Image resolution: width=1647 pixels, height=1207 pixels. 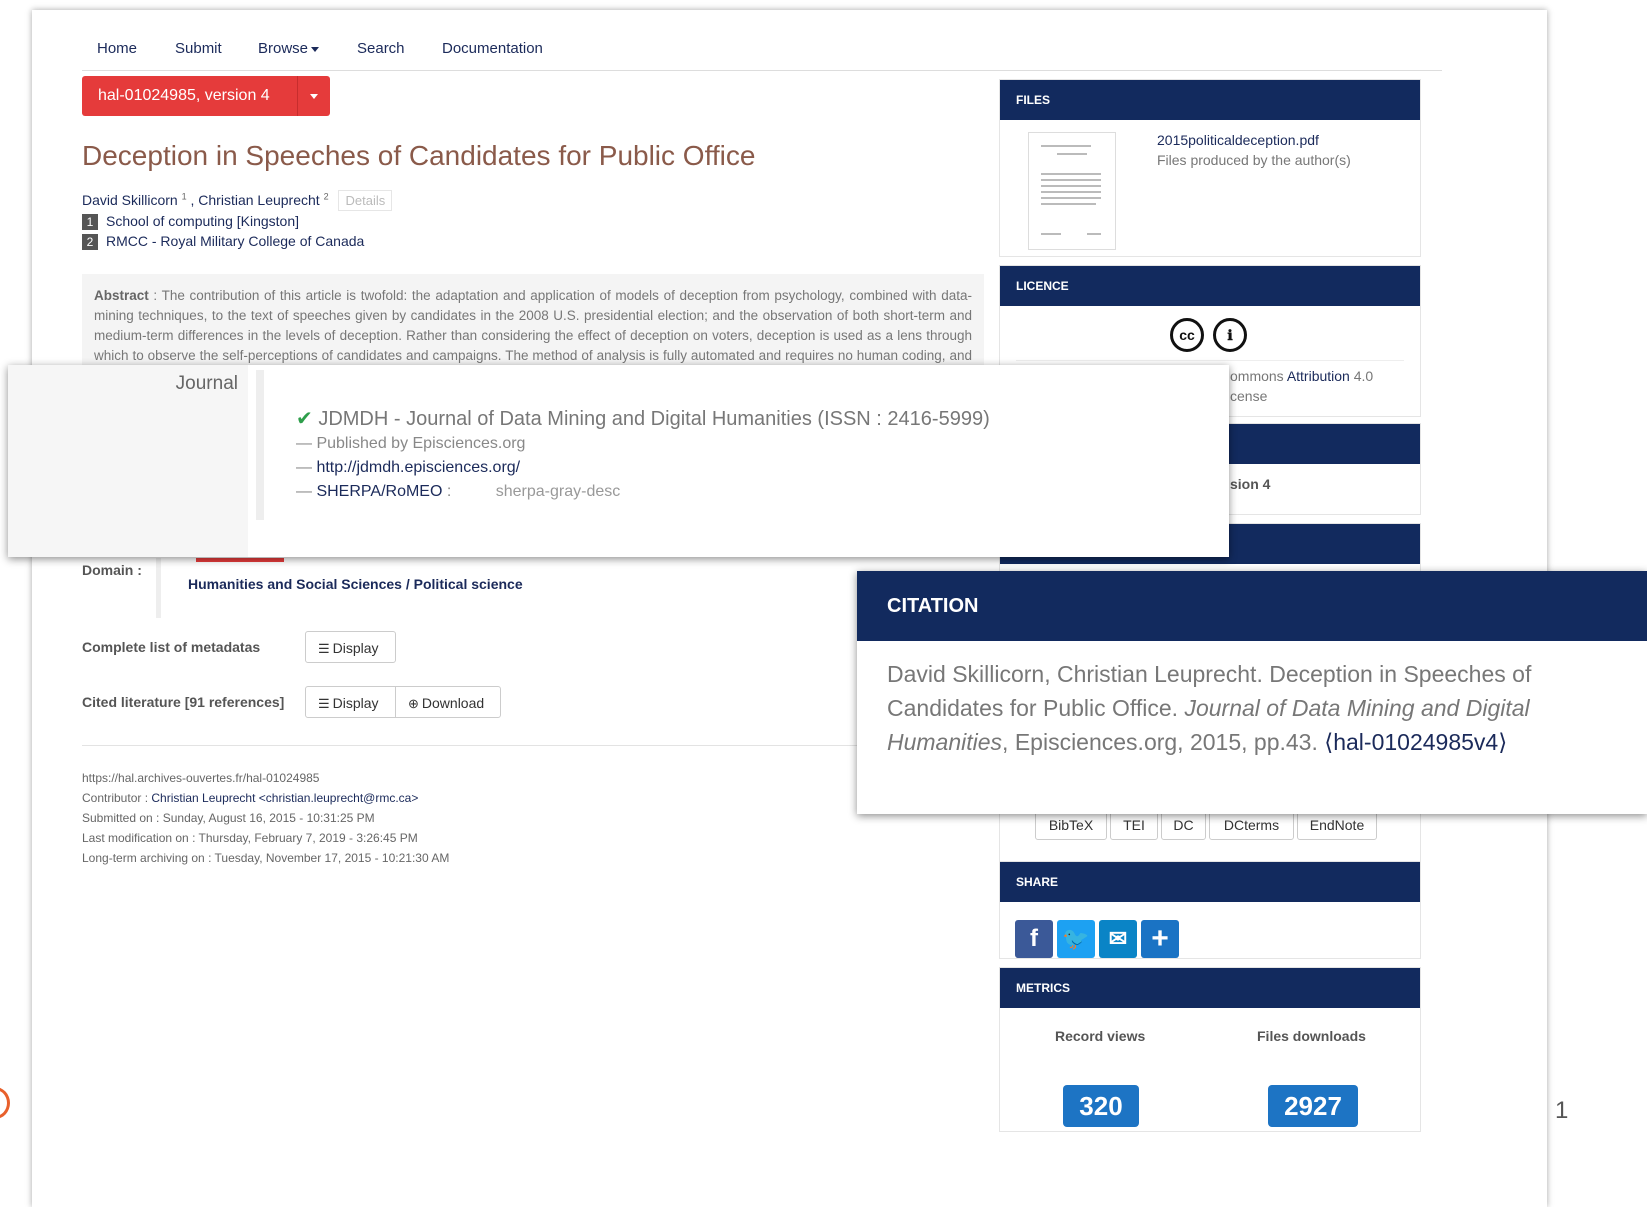 What do you see at coordinates (1258, 376) in the screenshot?
I see `licence-text-part: ommons` at bounding box center [1258, 376].